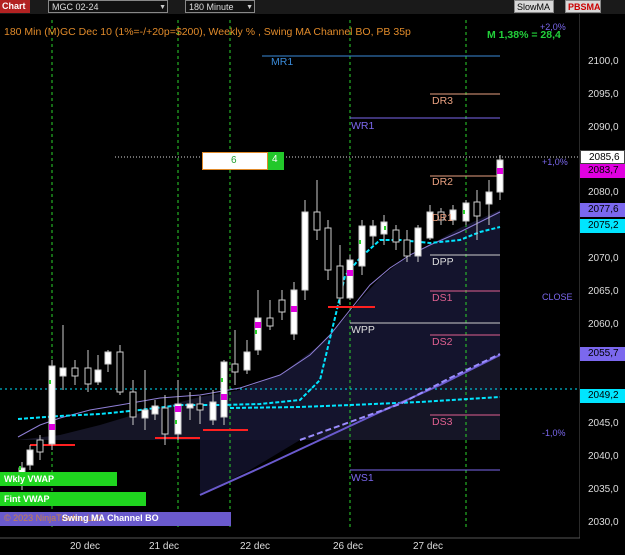 The height and width of the screenshot is (555, 625). I want to click on last-price-badge: 2085,6, so click(602, 157).